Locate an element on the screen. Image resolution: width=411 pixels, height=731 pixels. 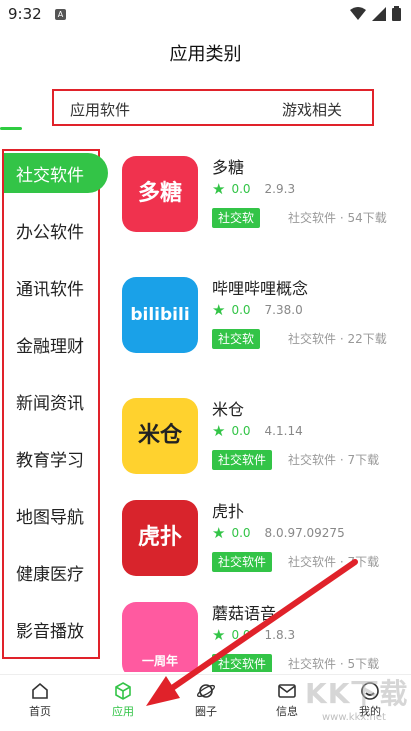
sidebar-item-social: 社交软件 is located at coordinates (56, 173).